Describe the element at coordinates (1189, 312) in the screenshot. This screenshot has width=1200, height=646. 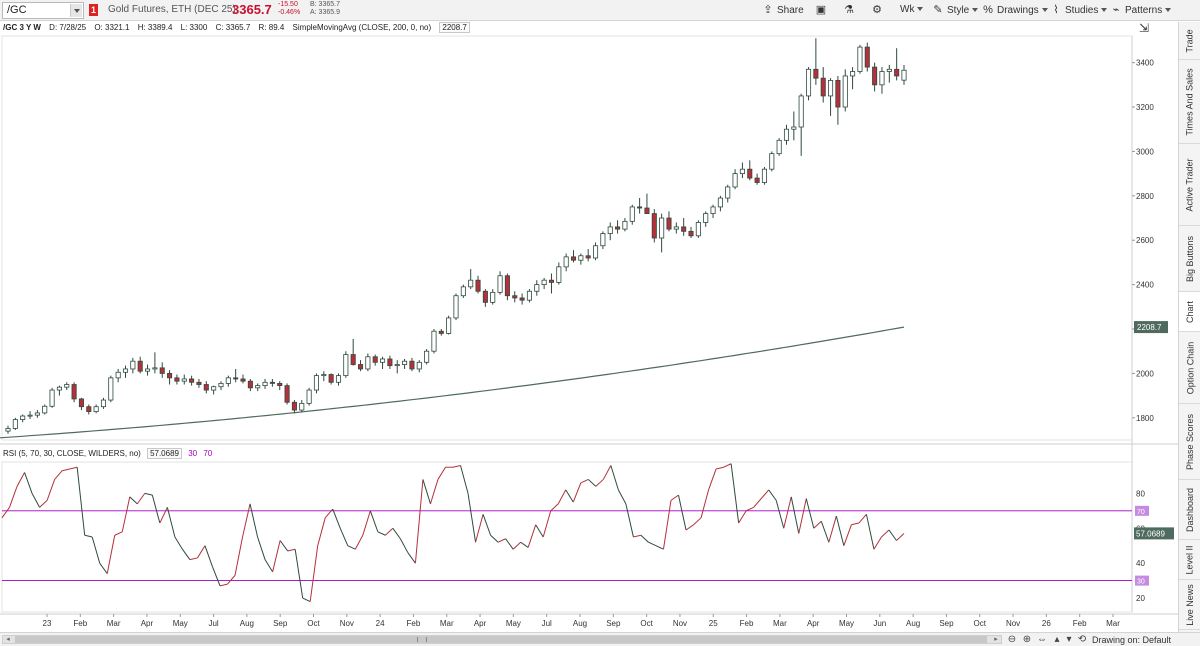
I see `side-tab-chart: Chart` at that location.